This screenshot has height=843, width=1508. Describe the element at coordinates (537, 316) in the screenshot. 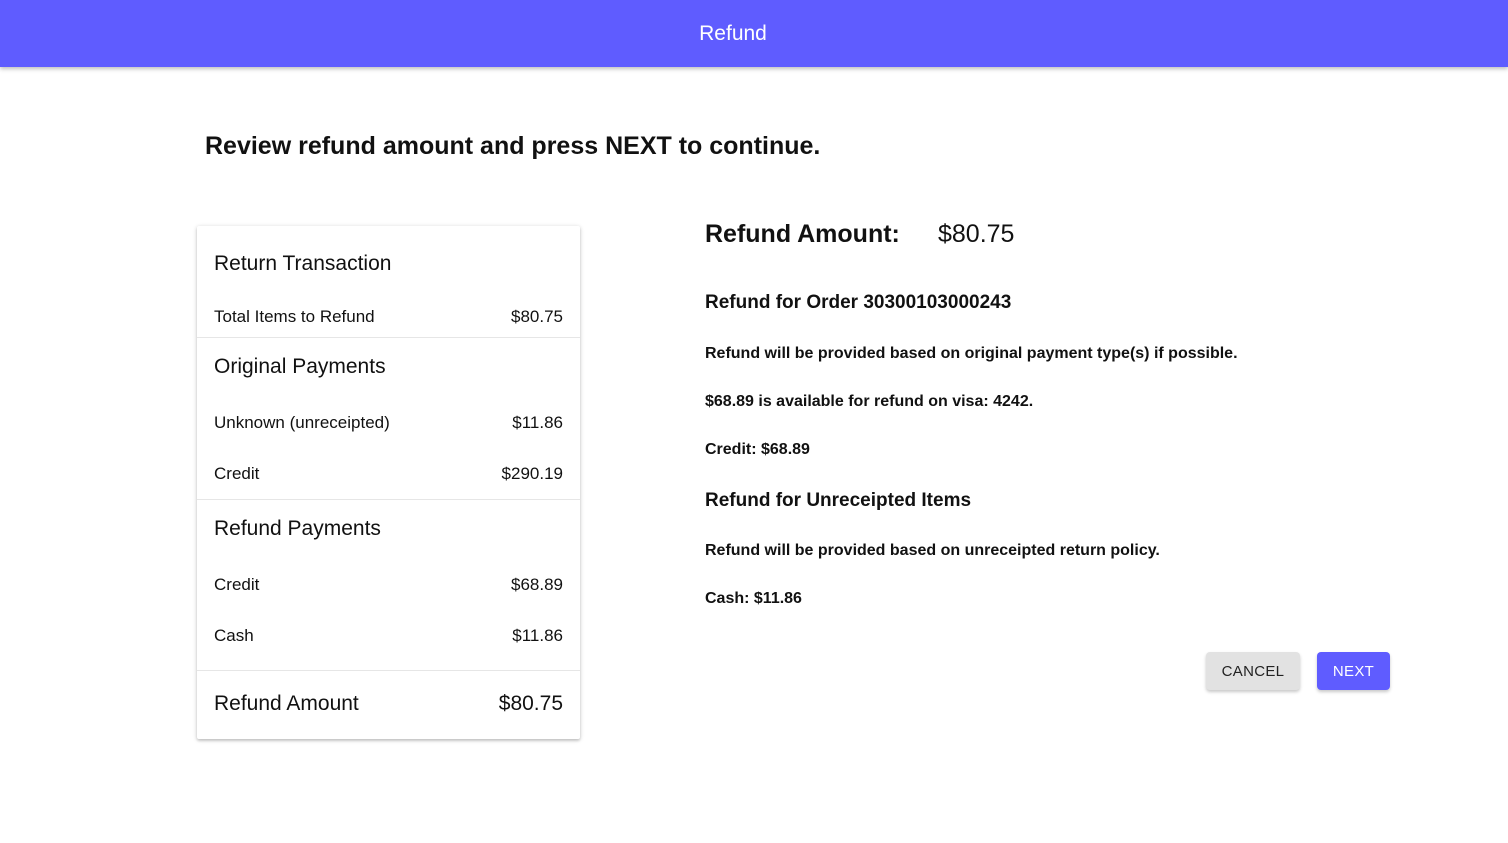

I see `total-items-value: $80.75` at that location.